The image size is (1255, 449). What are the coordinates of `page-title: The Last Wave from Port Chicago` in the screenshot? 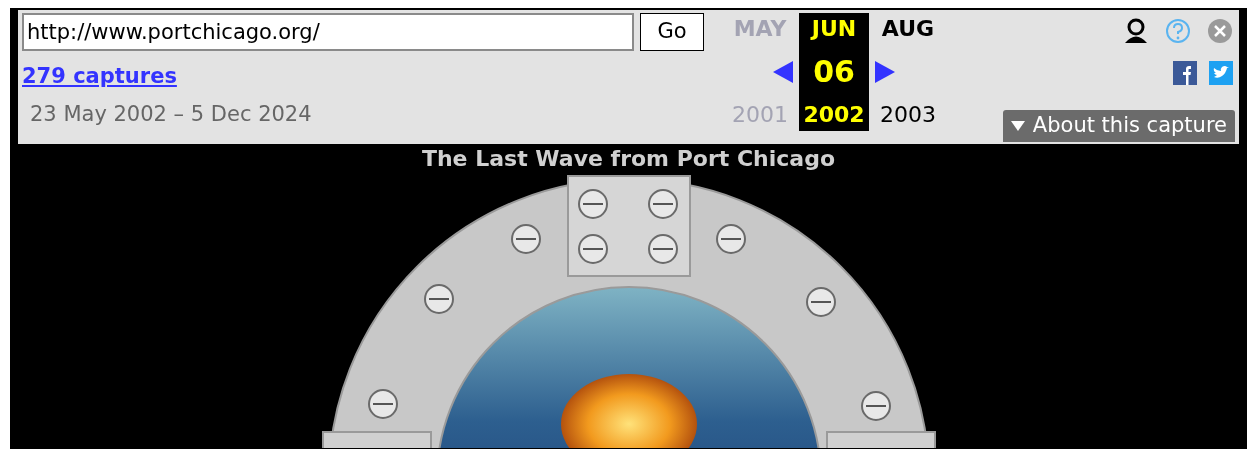 It's located at (628, 159).